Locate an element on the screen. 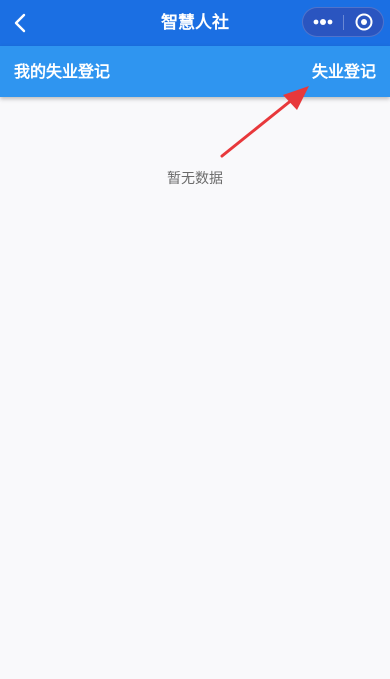 This screenshot has width=390, height=679. my-unemployment-registration-title: 我的失业登记 is located at coordinates (62, 71).